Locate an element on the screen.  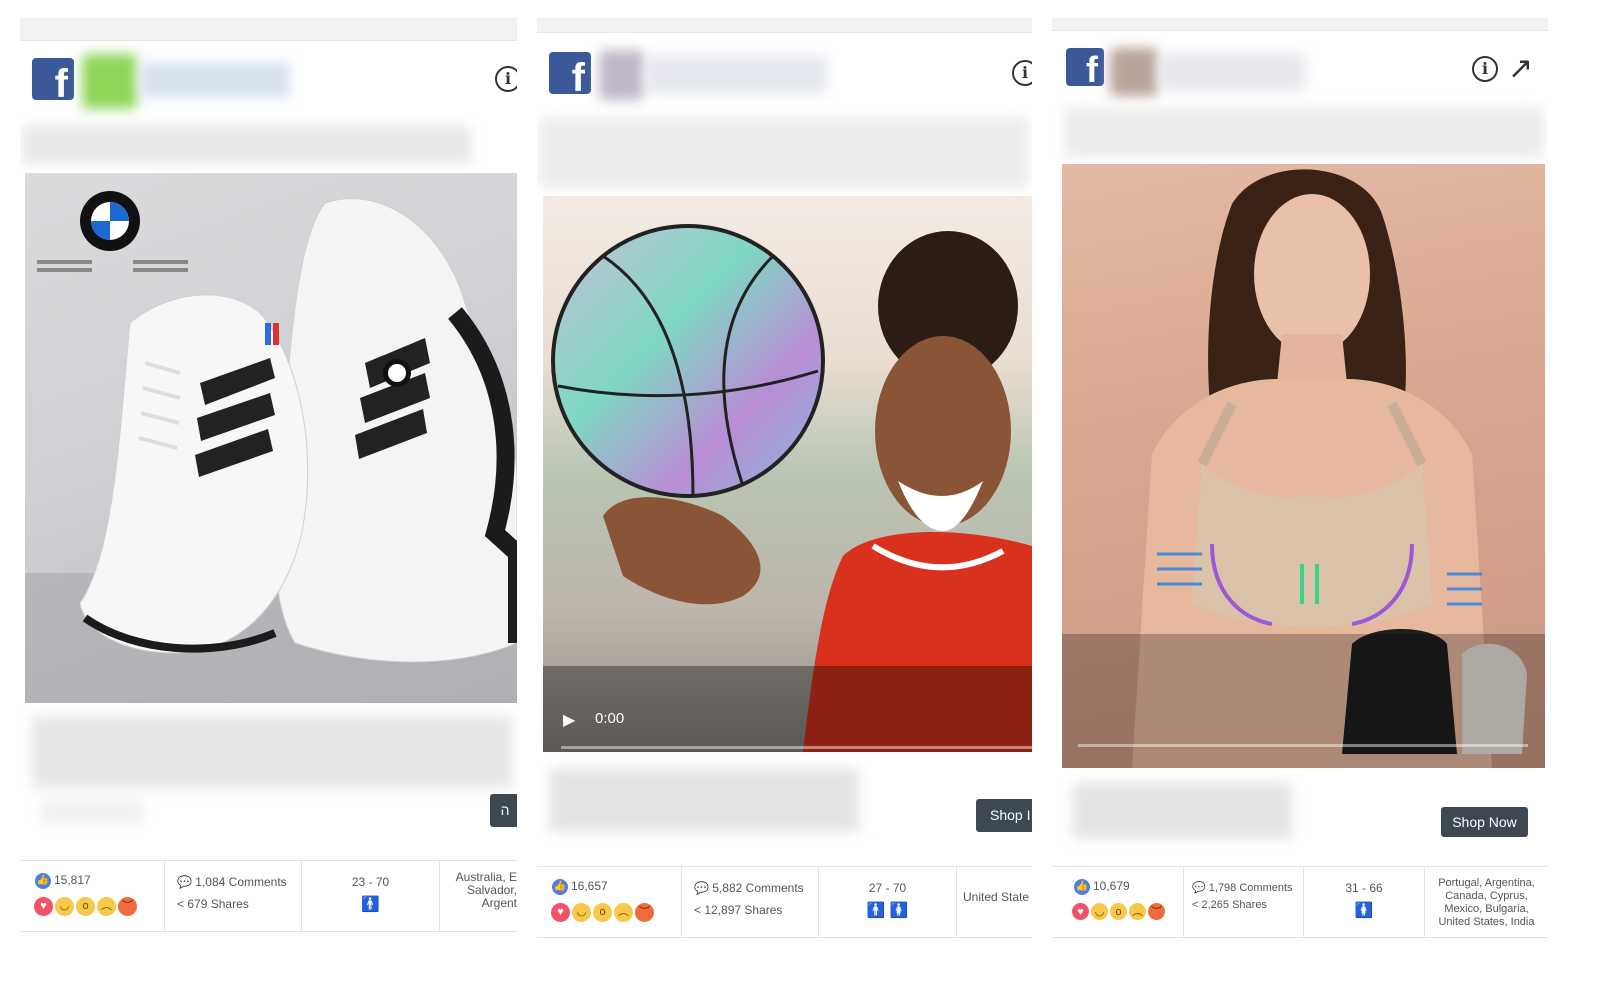
reactions-cell: 👍 16,657 ♥ ◡ o ︵ ︶ is located at coordinates (609, 902).